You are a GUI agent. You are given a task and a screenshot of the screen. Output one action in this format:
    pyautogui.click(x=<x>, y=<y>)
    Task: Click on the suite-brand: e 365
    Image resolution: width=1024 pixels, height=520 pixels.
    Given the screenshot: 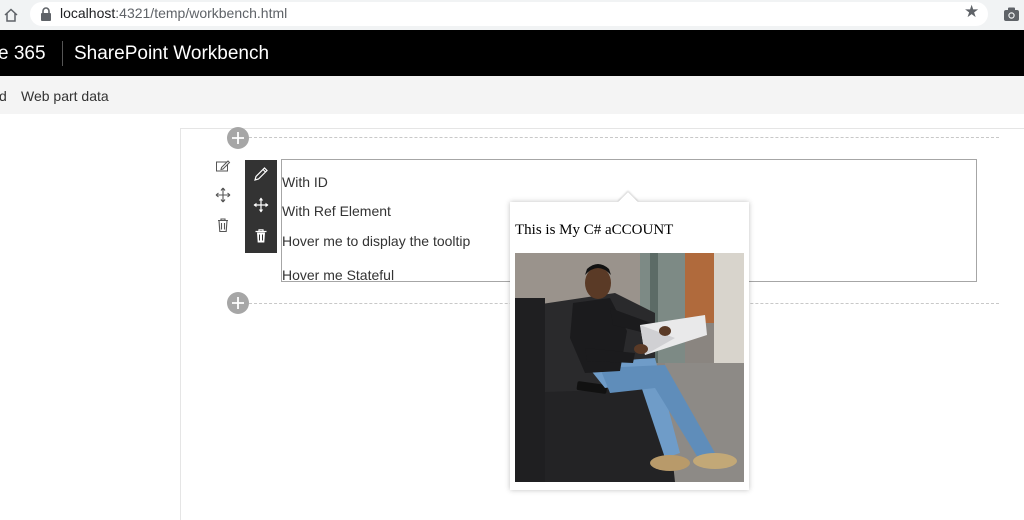 What is the action you would take?
    pyautogui.click(x=23, y=54)
    